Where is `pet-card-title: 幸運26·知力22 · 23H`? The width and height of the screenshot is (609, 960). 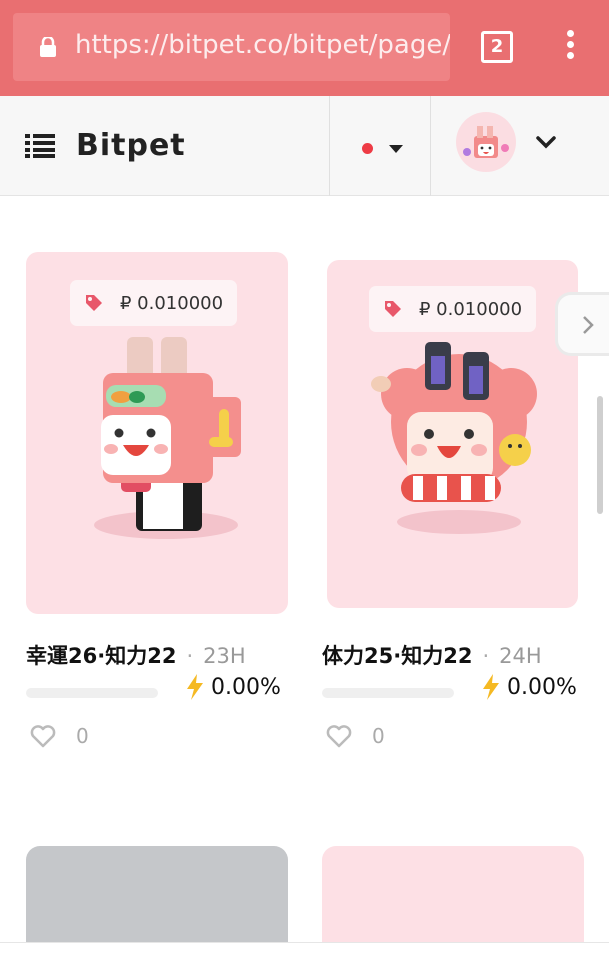 pet-card-title: 幸運26·知力22 · 23H is located at coordinates (136, 655).